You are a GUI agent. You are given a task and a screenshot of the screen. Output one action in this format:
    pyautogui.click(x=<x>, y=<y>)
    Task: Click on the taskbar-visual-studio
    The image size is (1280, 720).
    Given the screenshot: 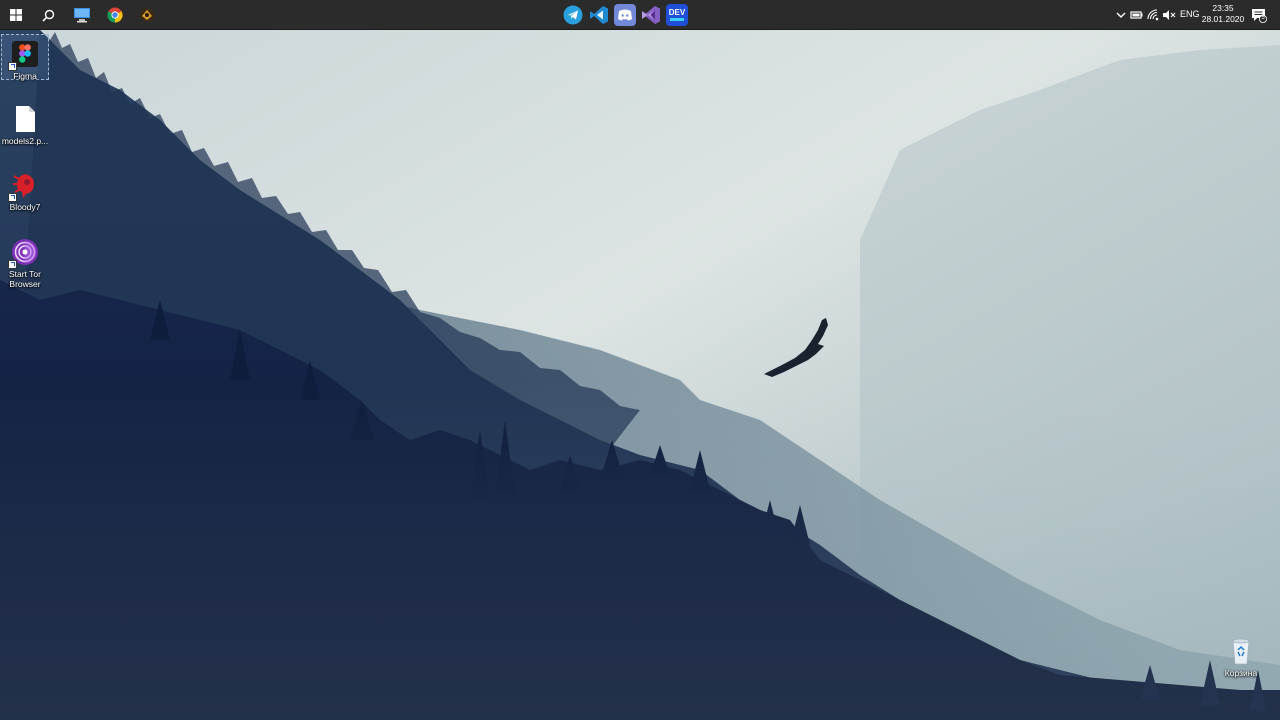 What is the action you would take?
    pyautogui.click(x=651, y=15)
    